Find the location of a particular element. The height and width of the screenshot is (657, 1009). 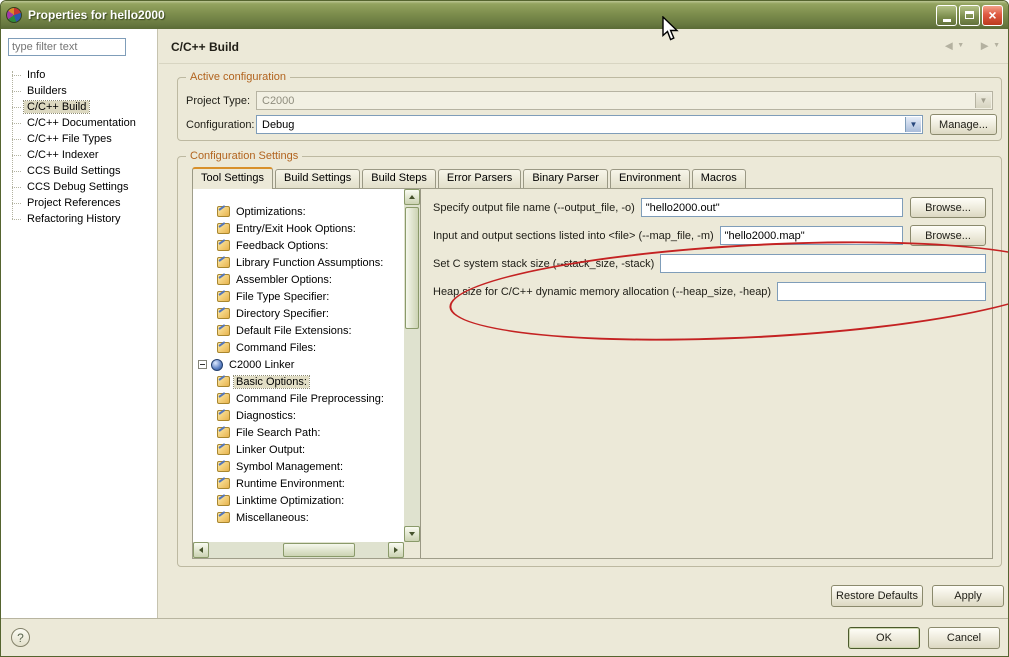

tool-tree-item: Optimizations: is located at coordinates (299, 211).